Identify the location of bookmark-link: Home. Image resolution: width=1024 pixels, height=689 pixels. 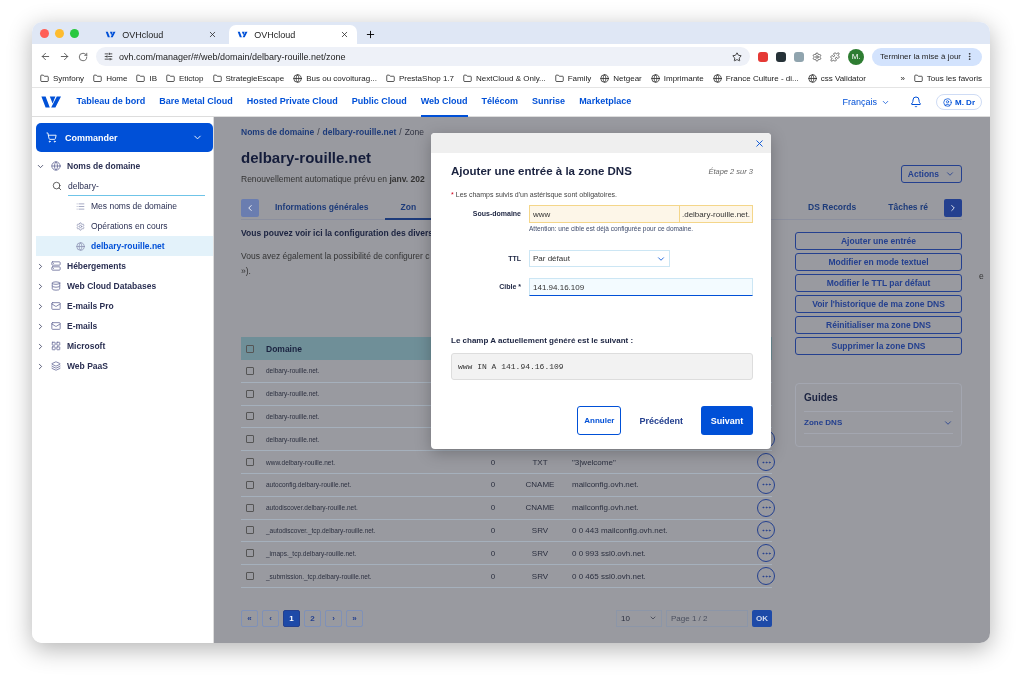
(117, 78).